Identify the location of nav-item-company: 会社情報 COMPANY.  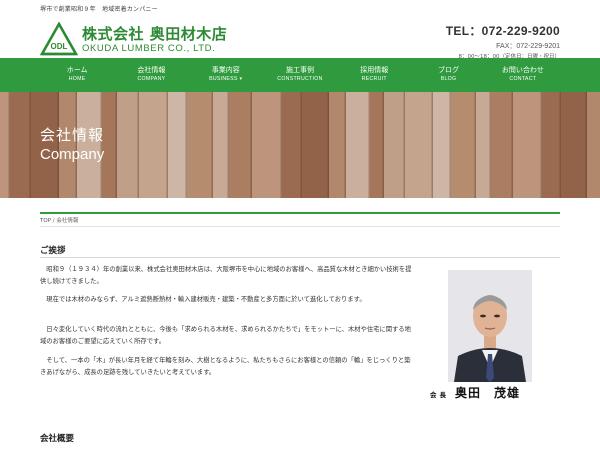
(151, 75).